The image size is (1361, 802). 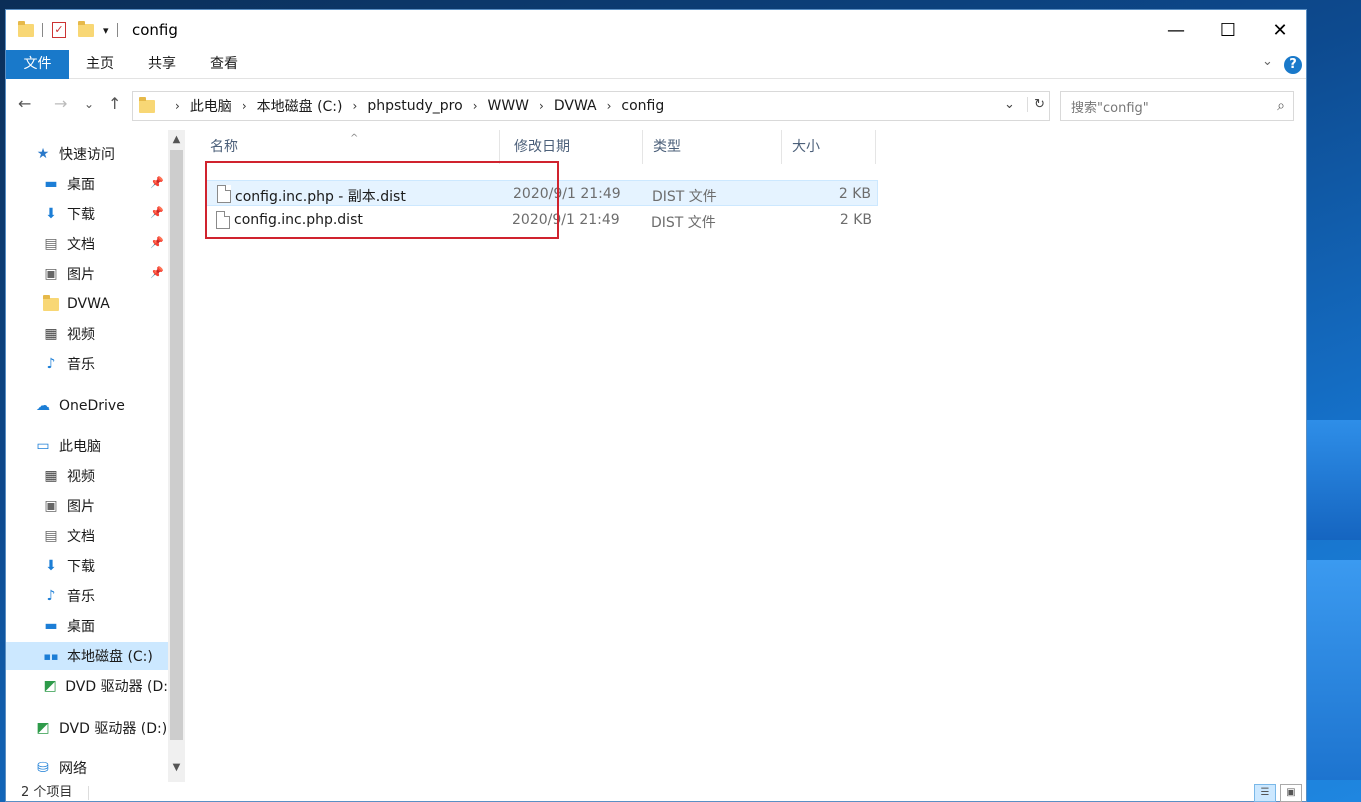 What do you see at coordinates (829, 147) in the screenshot?
I see `column-header-size: 大小` at bounding box center [829, 147].